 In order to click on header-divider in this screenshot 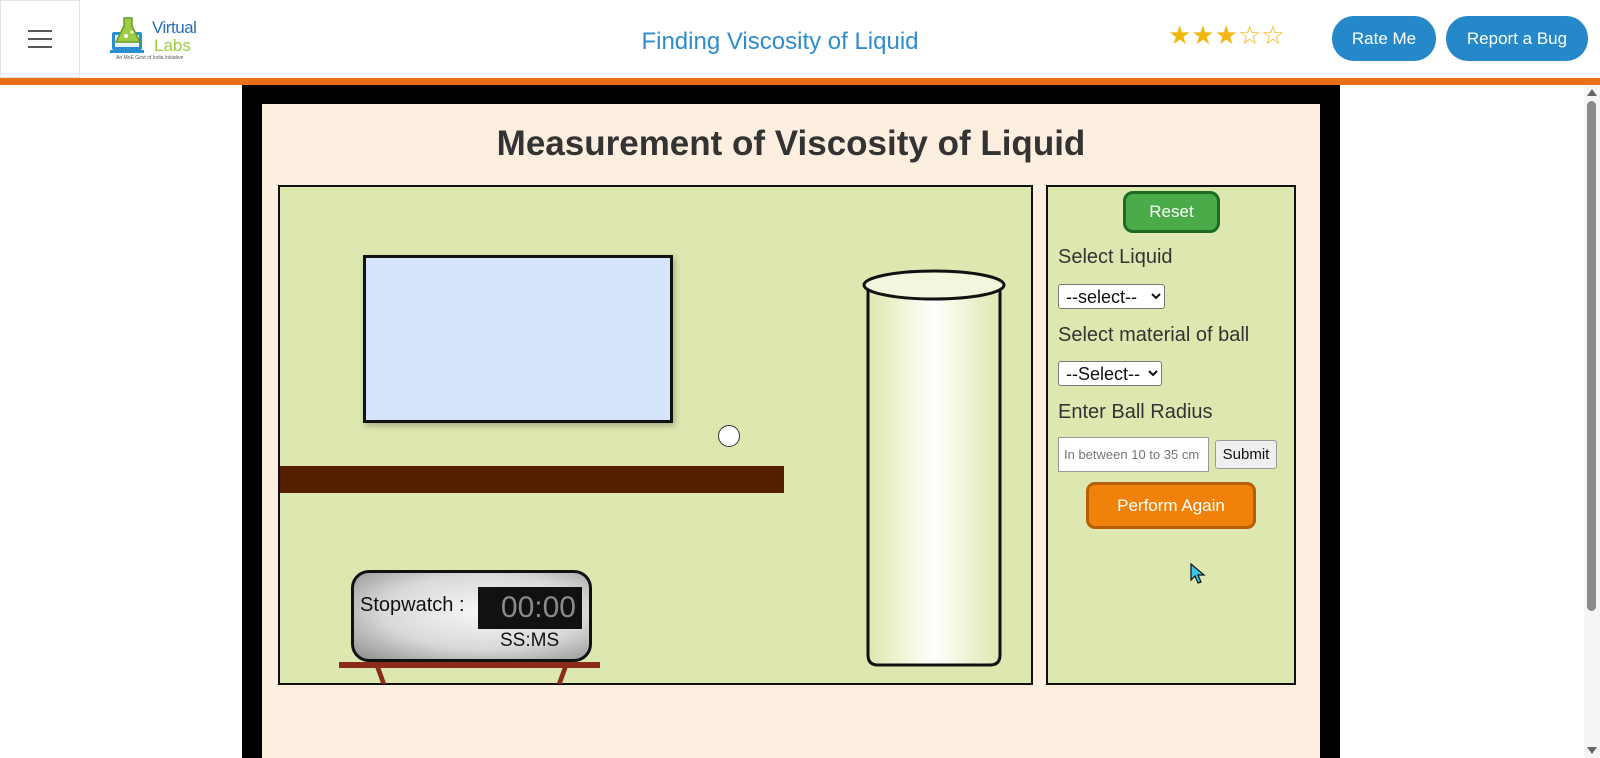, I will do `click(800, 81)`.